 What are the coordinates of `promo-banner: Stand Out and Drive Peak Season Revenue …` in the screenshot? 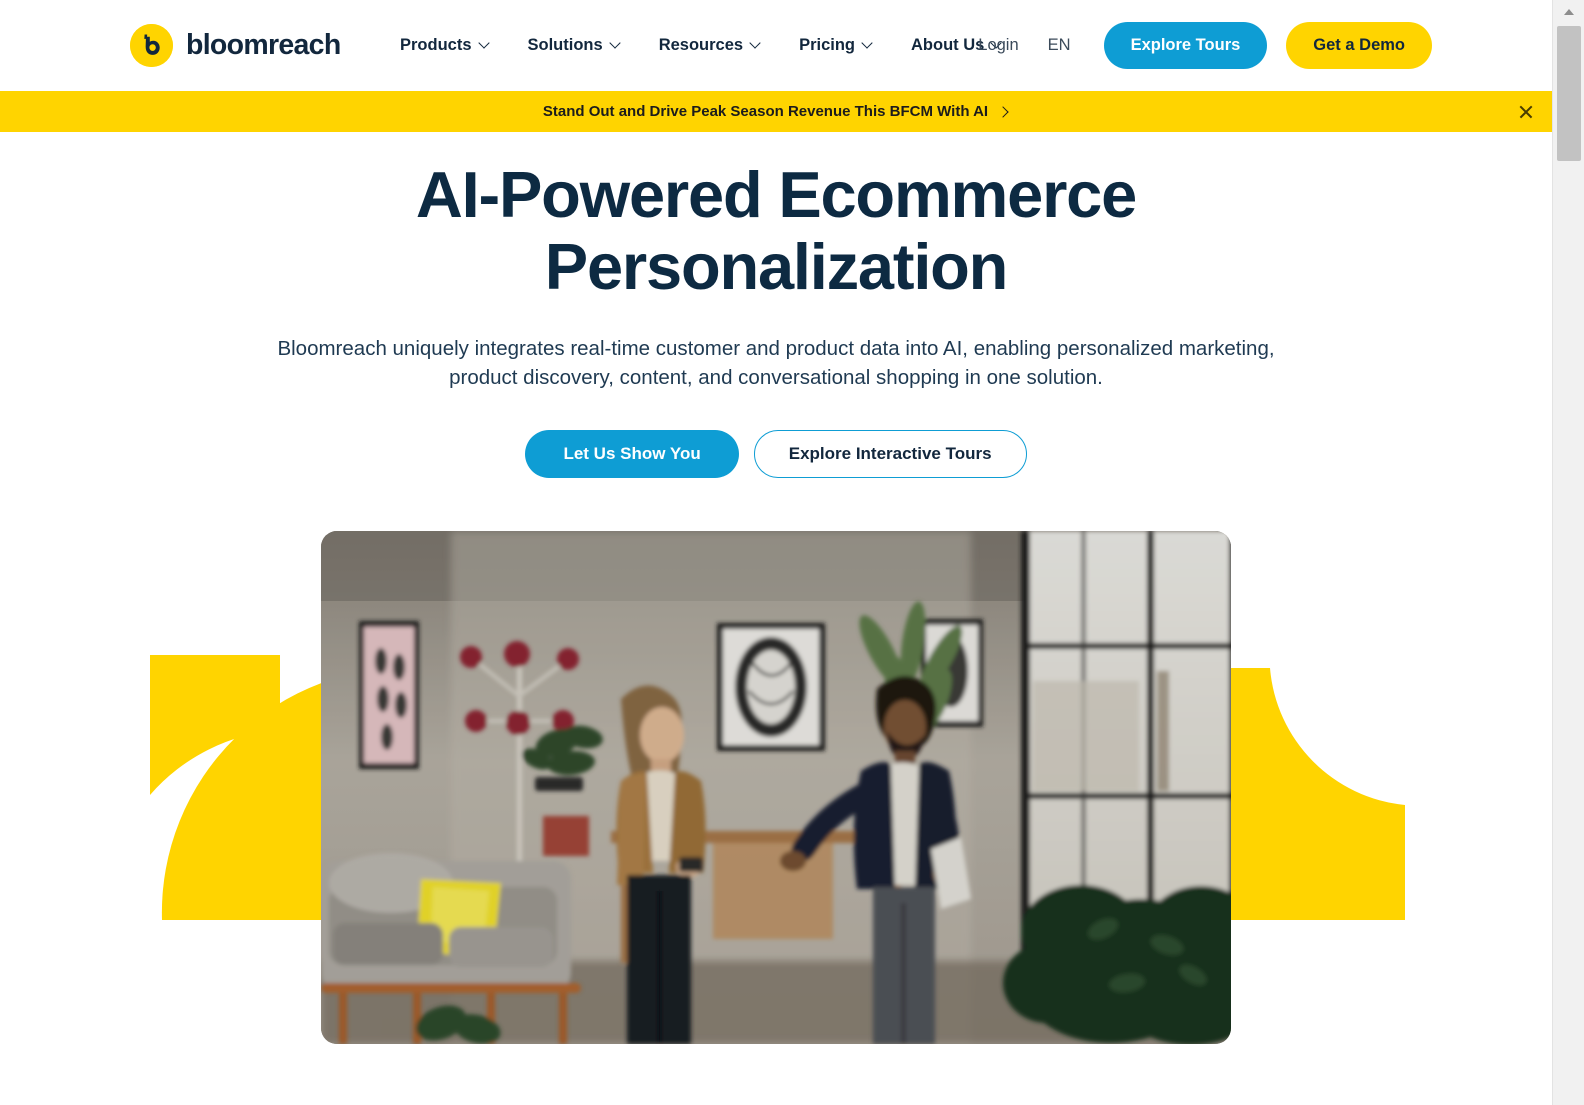 It's located at (776, 111).